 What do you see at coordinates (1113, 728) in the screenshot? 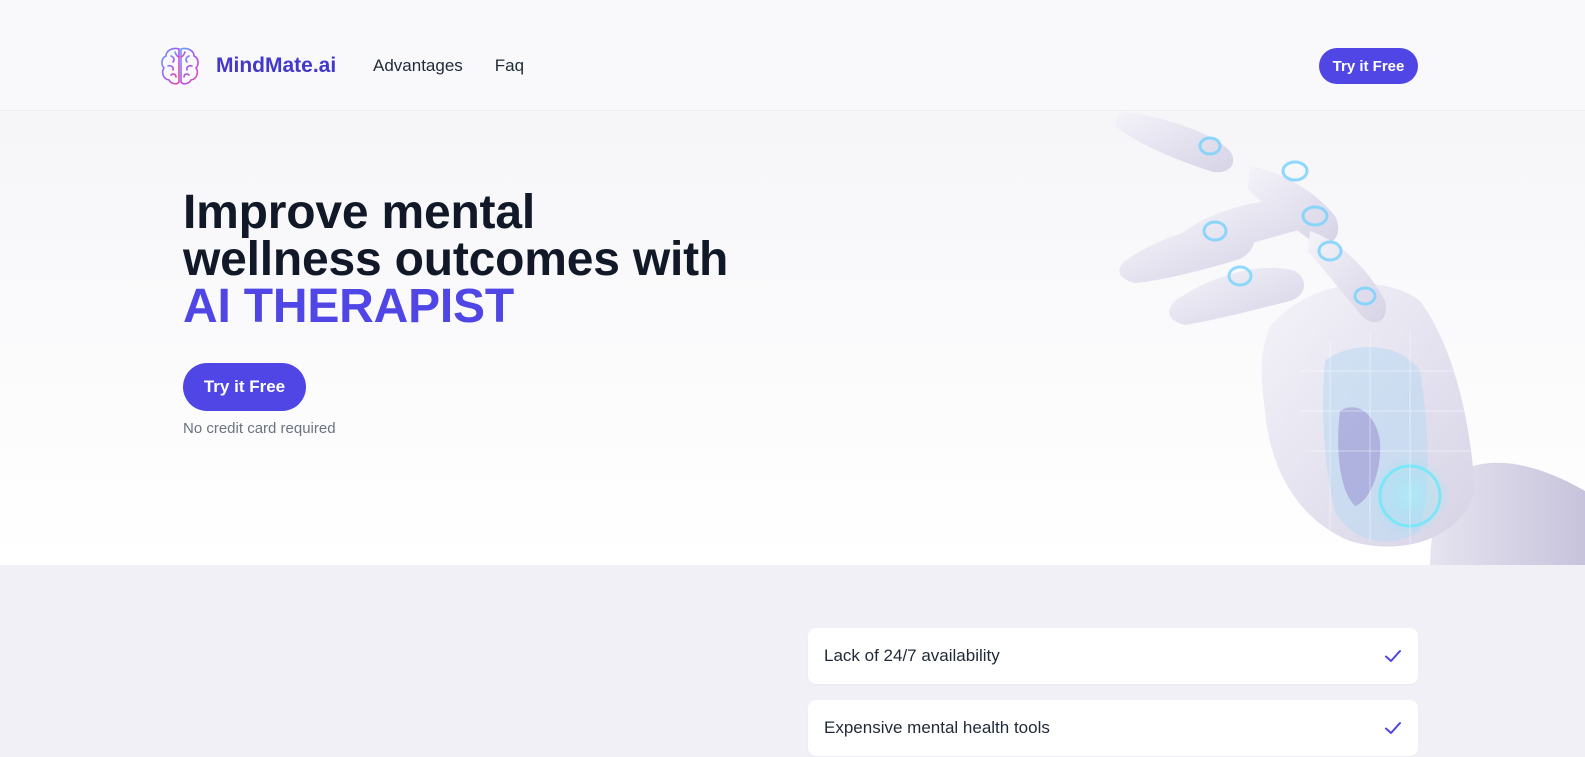
I see `list-item: Expensive mental health tools` at bounding box center [1113, 728].